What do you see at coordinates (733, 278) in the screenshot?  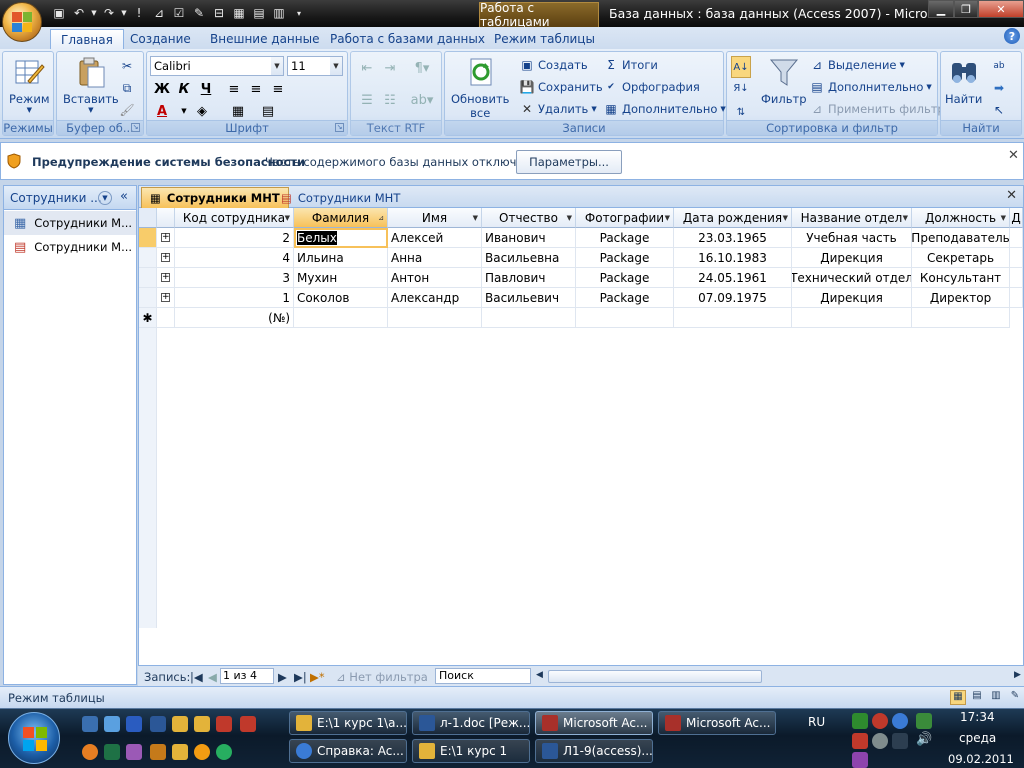 I see `table-cell: 24.05.1961` at bounding box center [733, 278].